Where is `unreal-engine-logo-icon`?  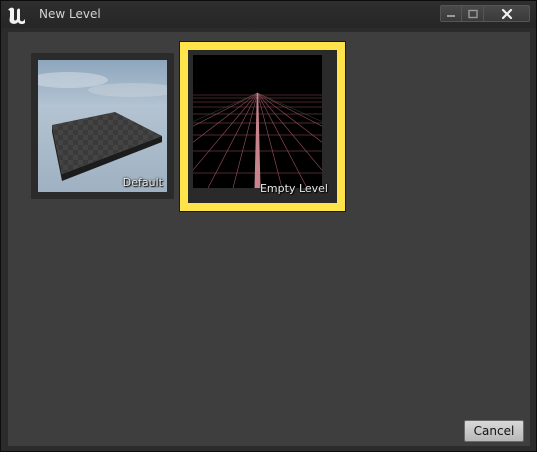
unreal-engine-logo-icon is located at coordinates (16, 16).